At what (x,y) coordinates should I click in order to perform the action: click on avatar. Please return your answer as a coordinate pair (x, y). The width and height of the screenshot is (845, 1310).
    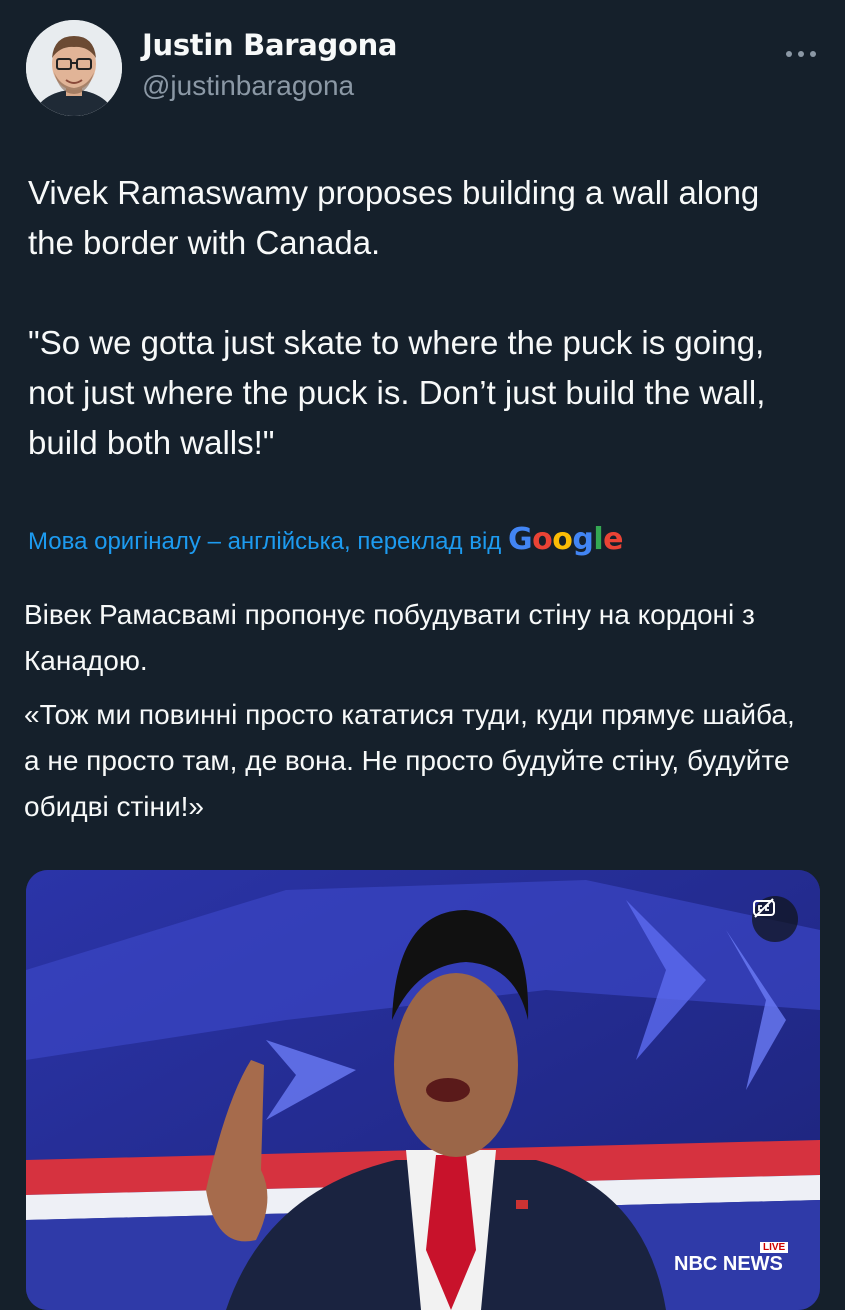
    Looking at the image, I should click on (74, 68).